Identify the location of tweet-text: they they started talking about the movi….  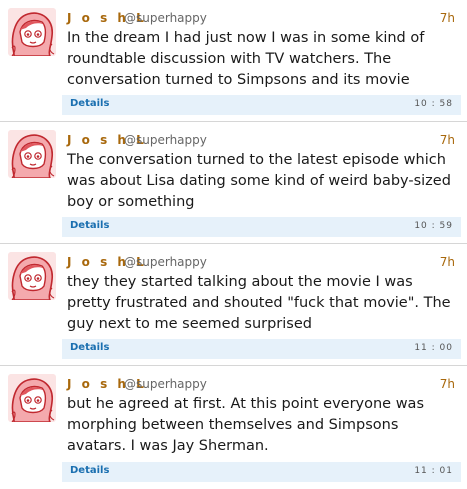
(259, 303).